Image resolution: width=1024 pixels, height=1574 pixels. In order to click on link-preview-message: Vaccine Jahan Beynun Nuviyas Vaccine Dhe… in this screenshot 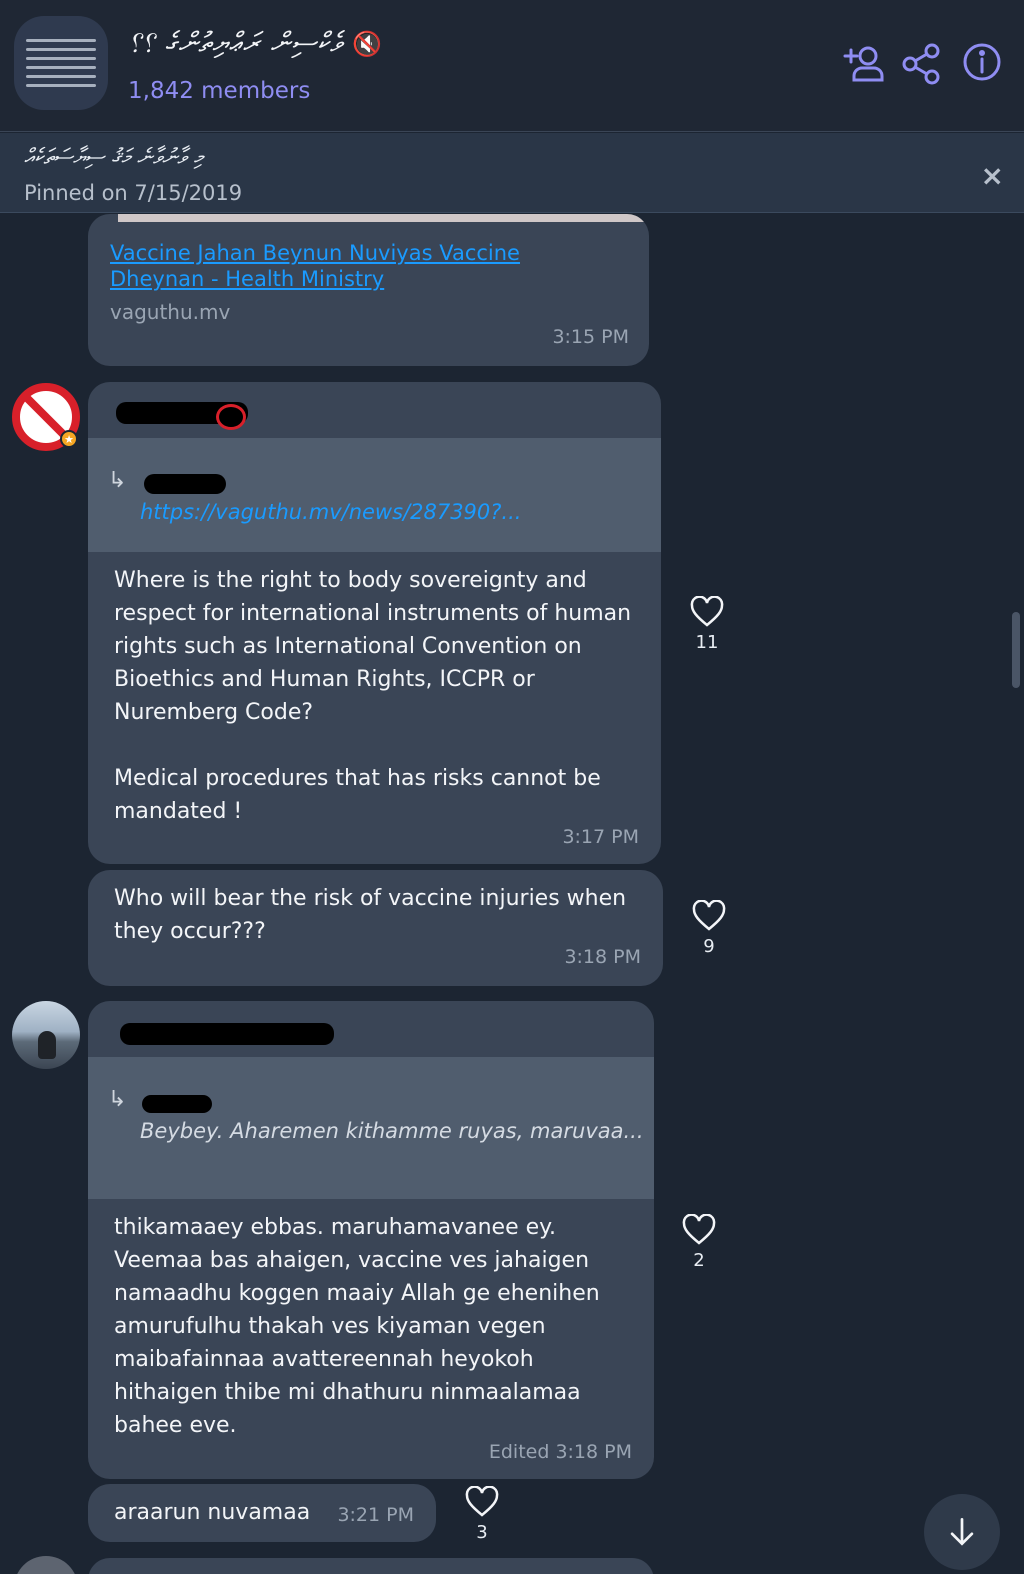, I will do `click(368, 290)`.